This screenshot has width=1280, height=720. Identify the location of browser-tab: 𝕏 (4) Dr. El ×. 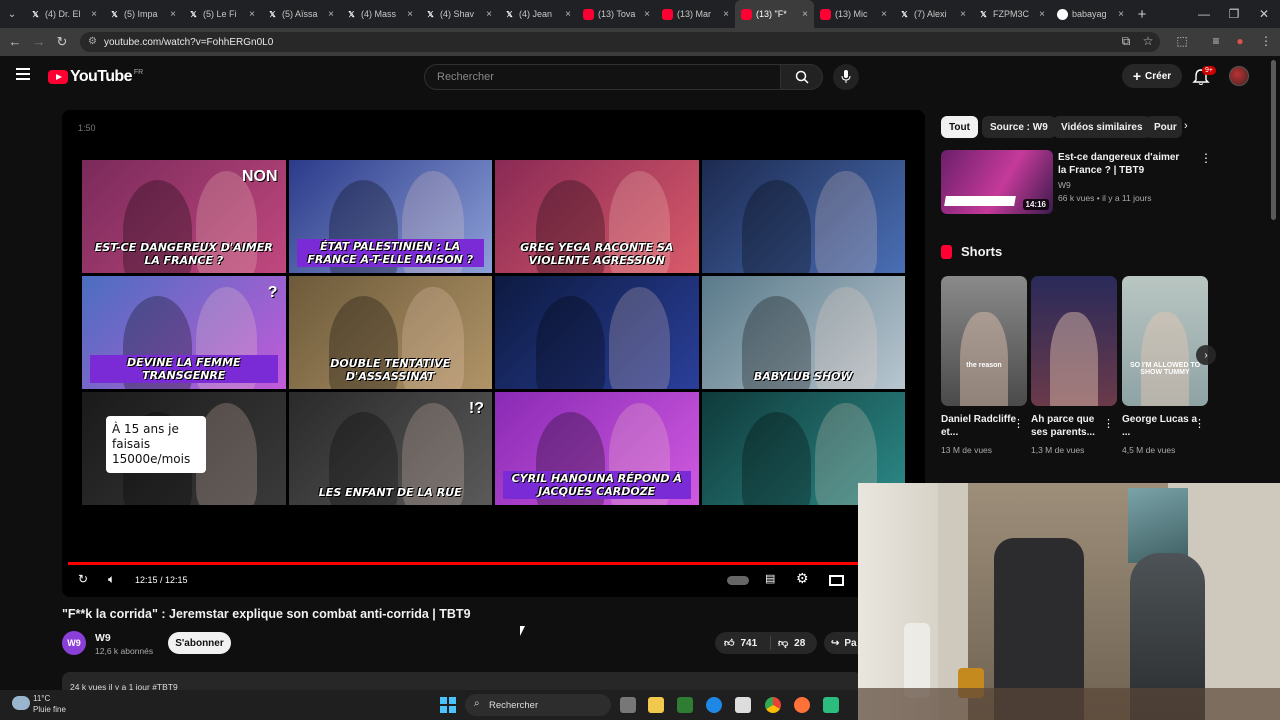
(63, 14).